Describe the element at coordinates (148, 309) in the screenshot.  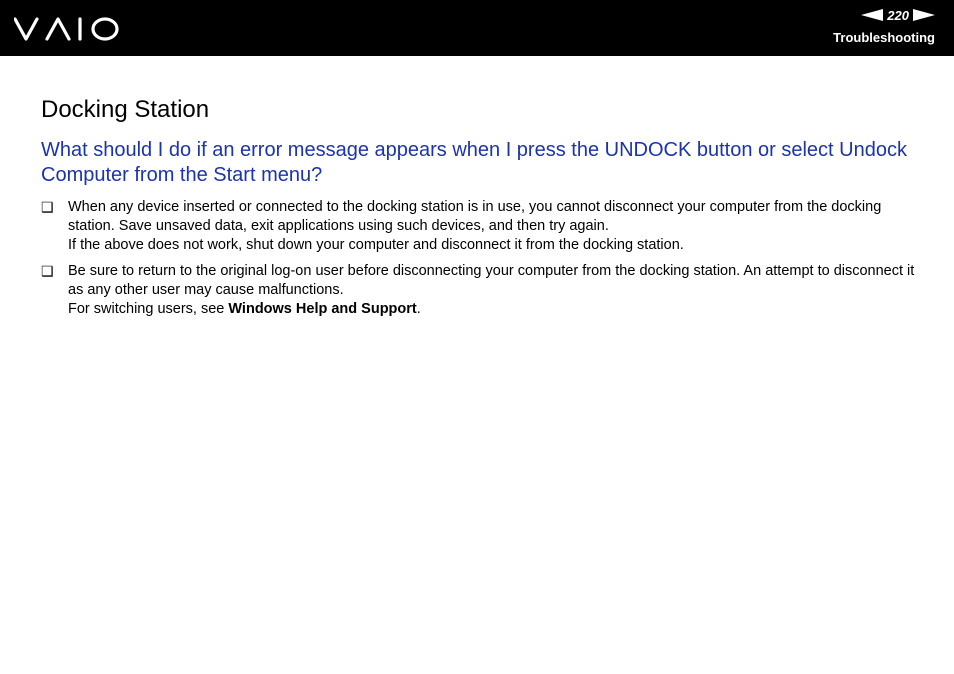
I see `reference-prefix: For switching users, see` at that location.